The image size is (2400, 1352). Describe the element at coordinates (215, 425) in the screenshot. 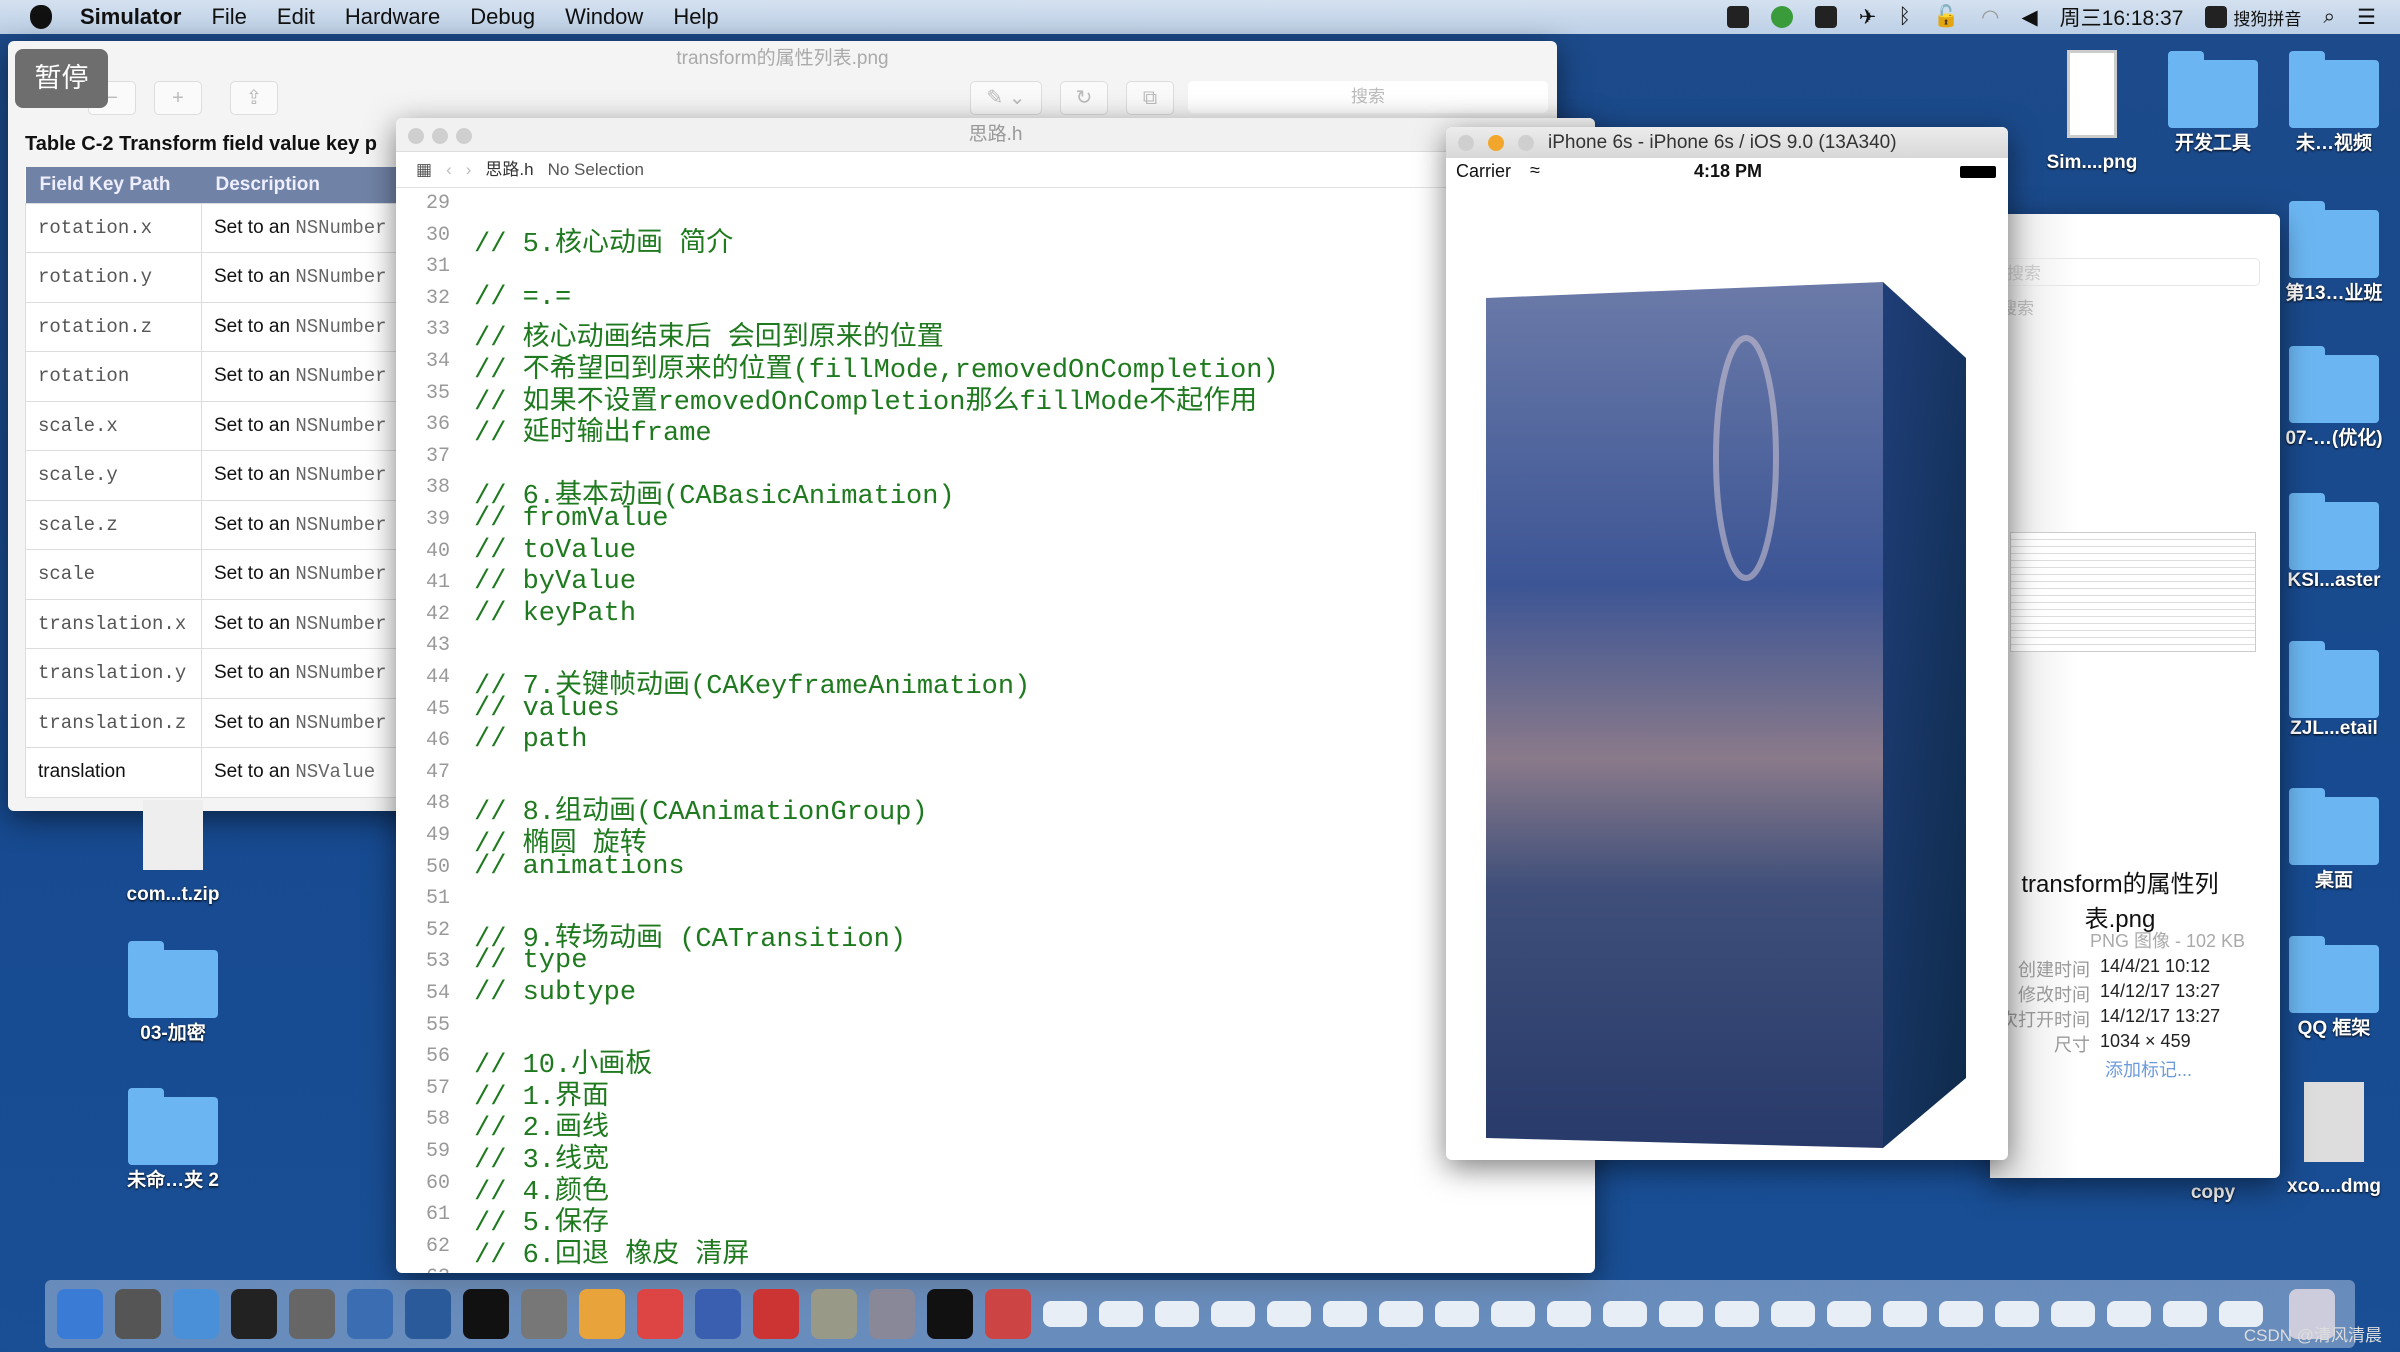

I see `table-row: scale.x Set to an NSNumber` at that location.